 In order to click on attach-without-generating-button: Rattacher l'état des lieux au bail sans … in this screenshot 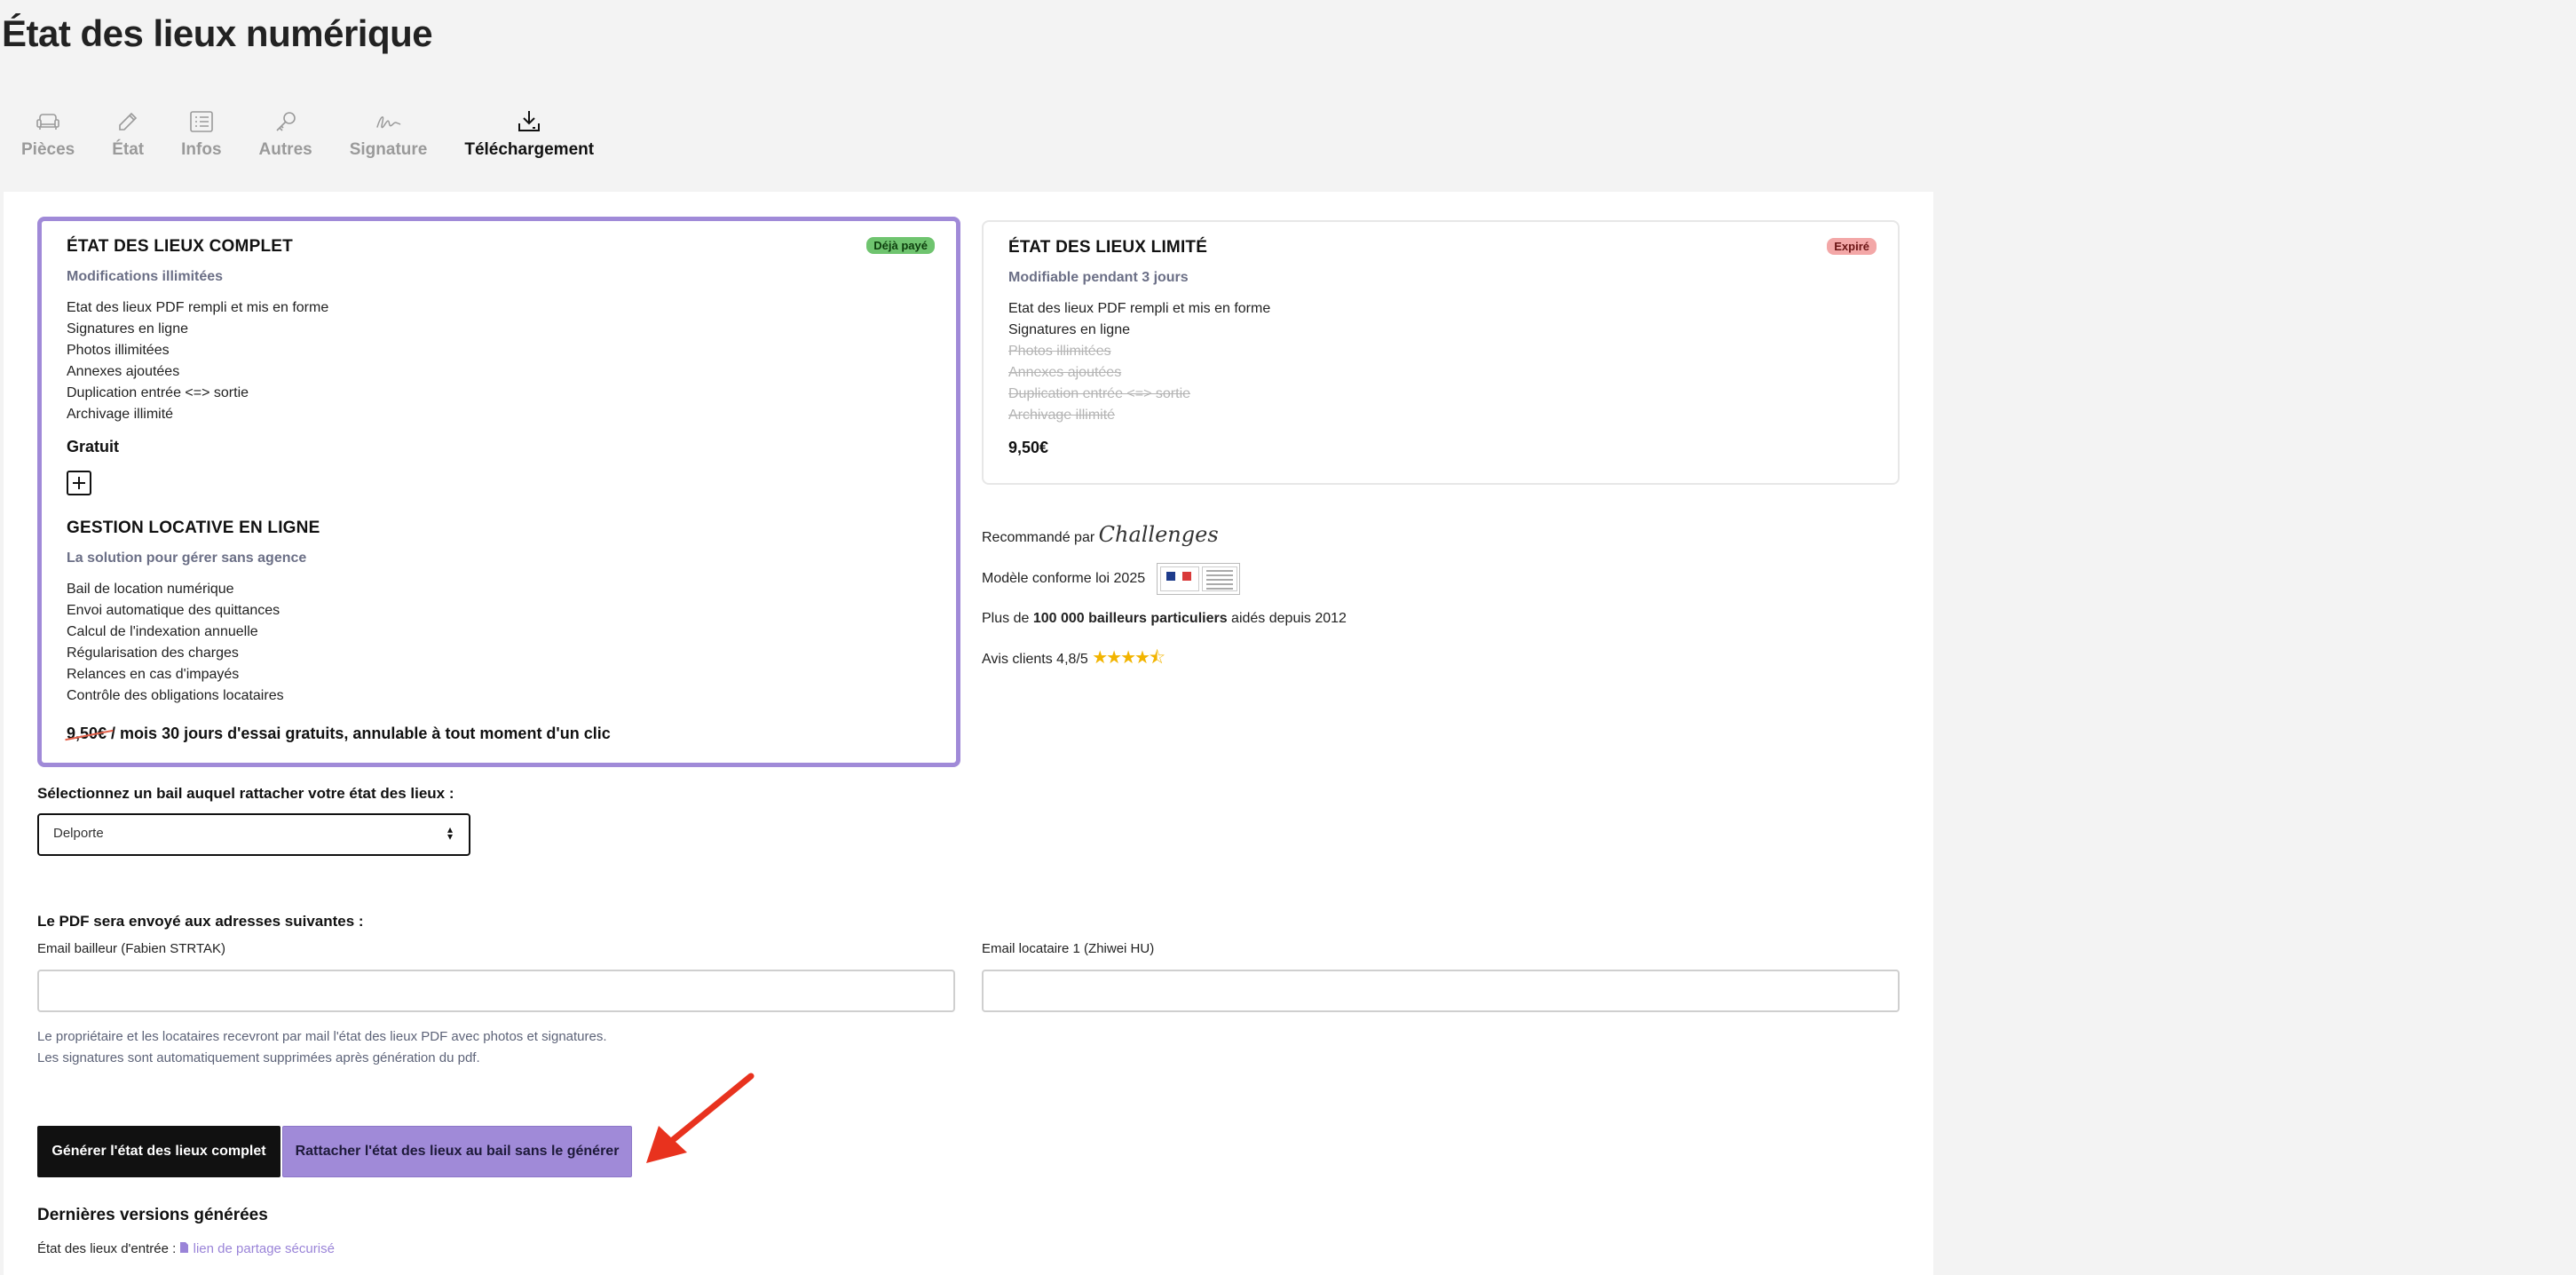, I will do `click(457, 1151)`.